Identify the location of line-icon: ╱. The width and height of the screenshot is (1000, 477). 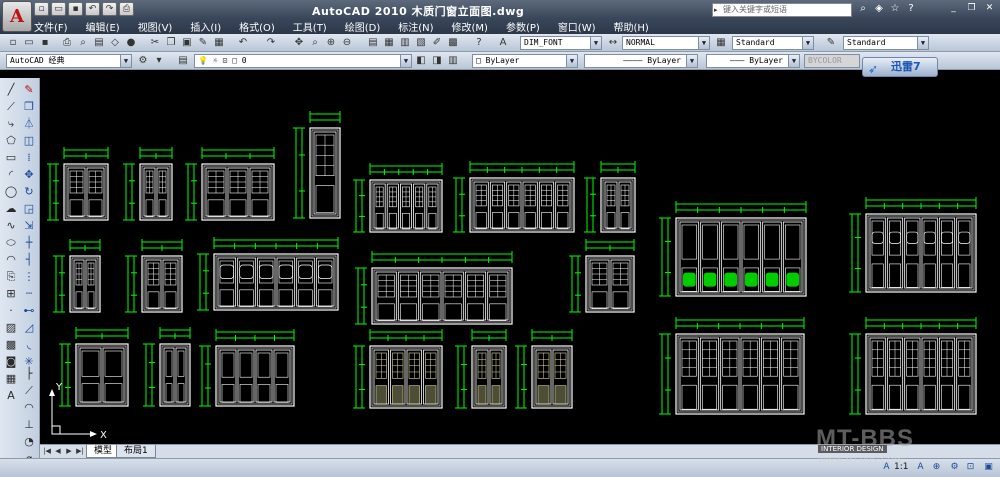
(11, 89).